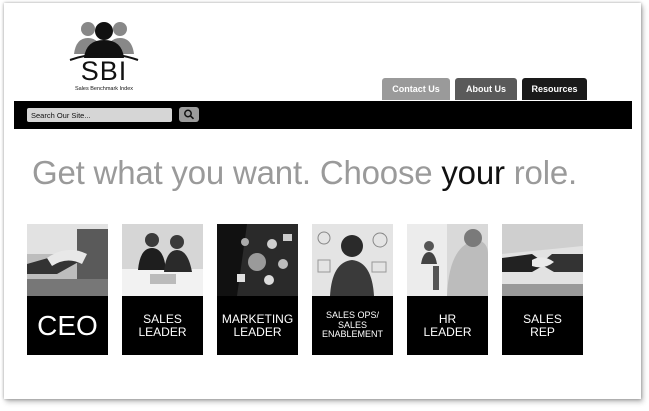 The height and width of the screenshot is (411, 649). Describe the element at coordinates (447, 318) in the screenshot. I see `role-label-line1: HR` at that location.